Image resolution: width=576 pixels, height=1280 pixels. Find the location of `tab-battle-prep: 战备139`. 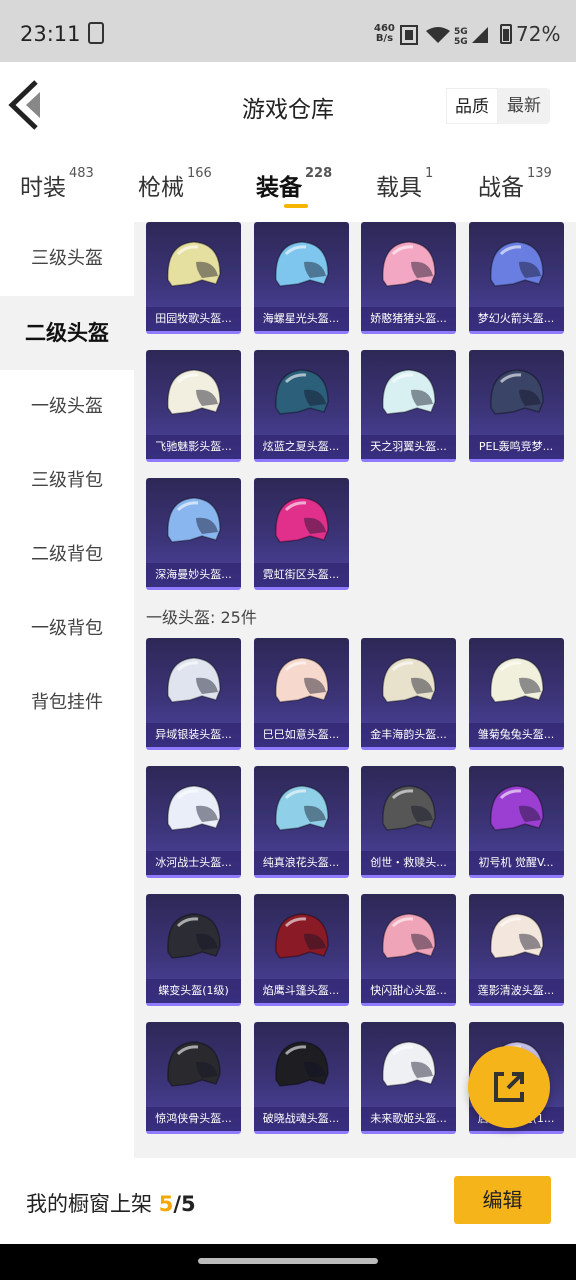

tab-battle-prep: 战备139 is located at coordinates (515, 184).